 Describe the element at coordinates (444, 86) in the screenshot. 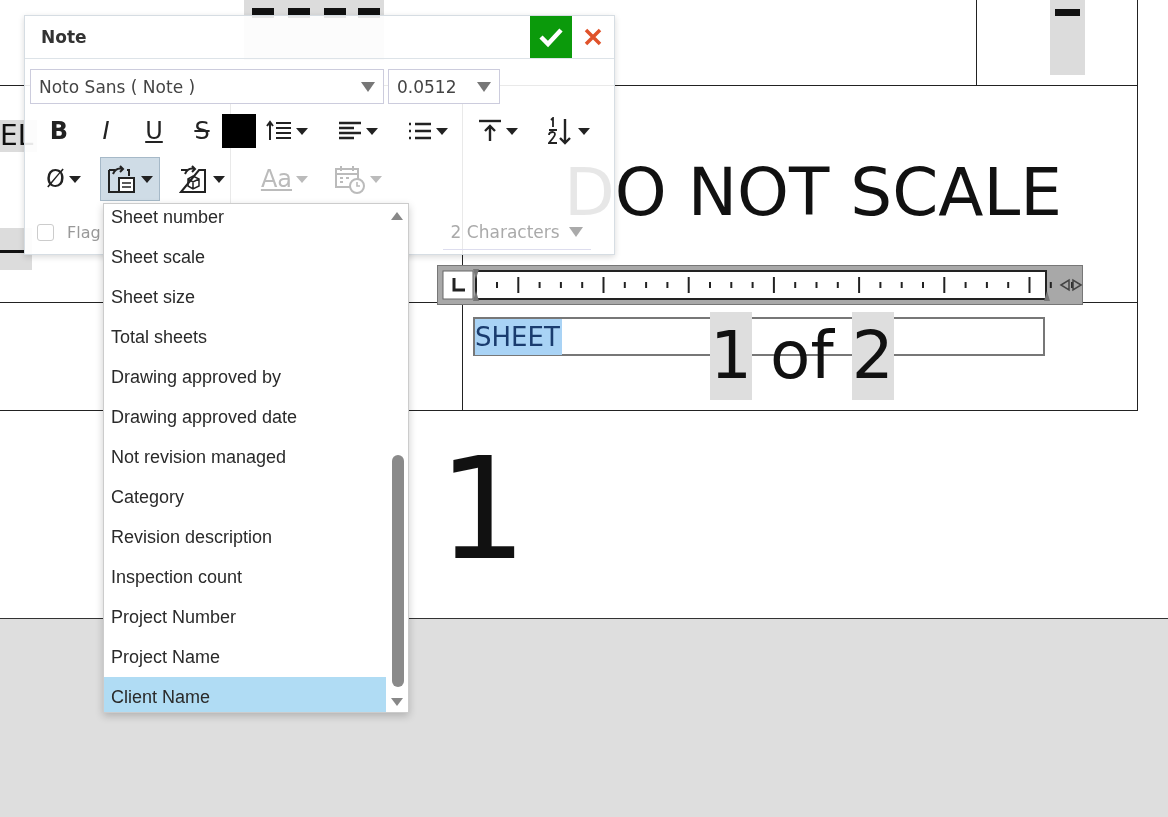

I see `size-select: 0.0512` at that location.